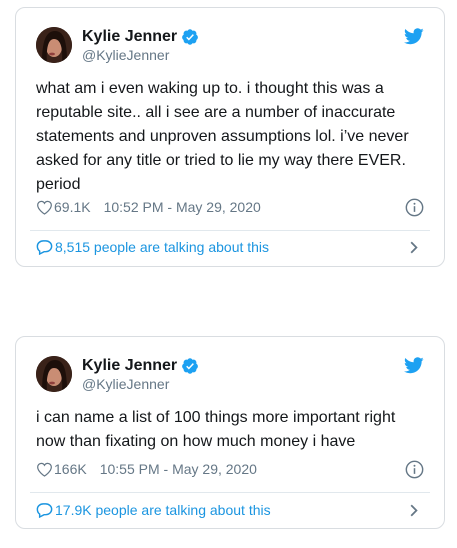 Image resolution: width=457 pixels, height=548 pixels. I want to click on conversation-count: 17.9K people are talking about this, so click(163, 510).